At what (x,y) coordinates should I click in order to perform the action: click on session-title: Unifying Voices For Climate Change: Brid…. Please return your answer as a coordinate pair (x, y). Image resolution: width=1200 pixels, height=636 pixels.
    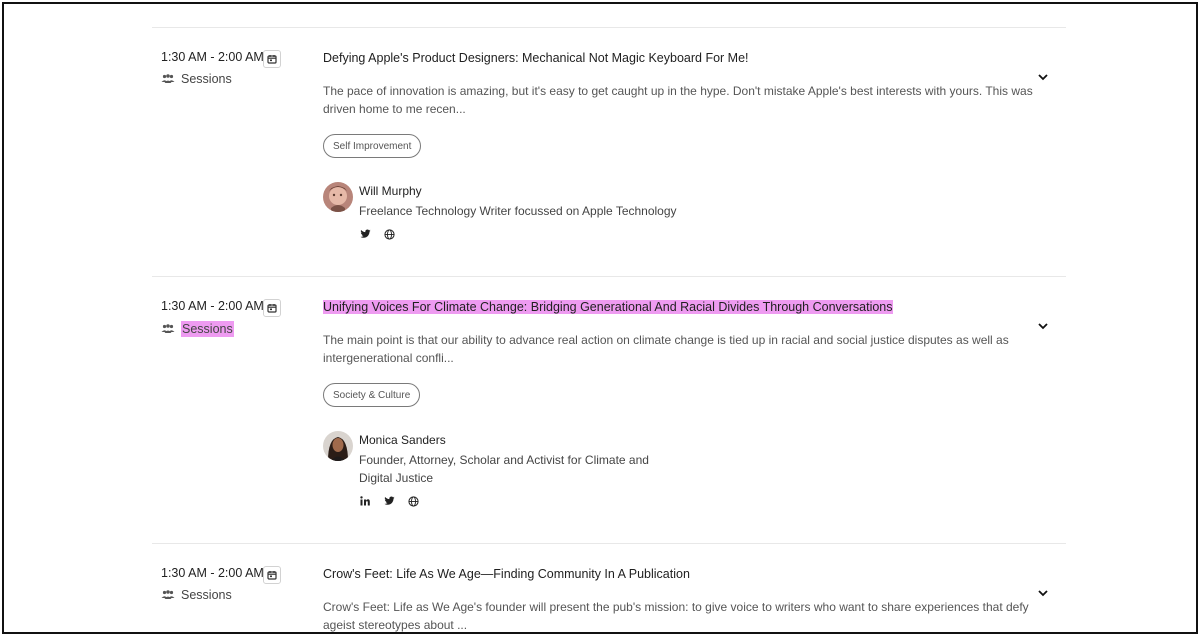
    Looking at the image, I should click on (608, 307).